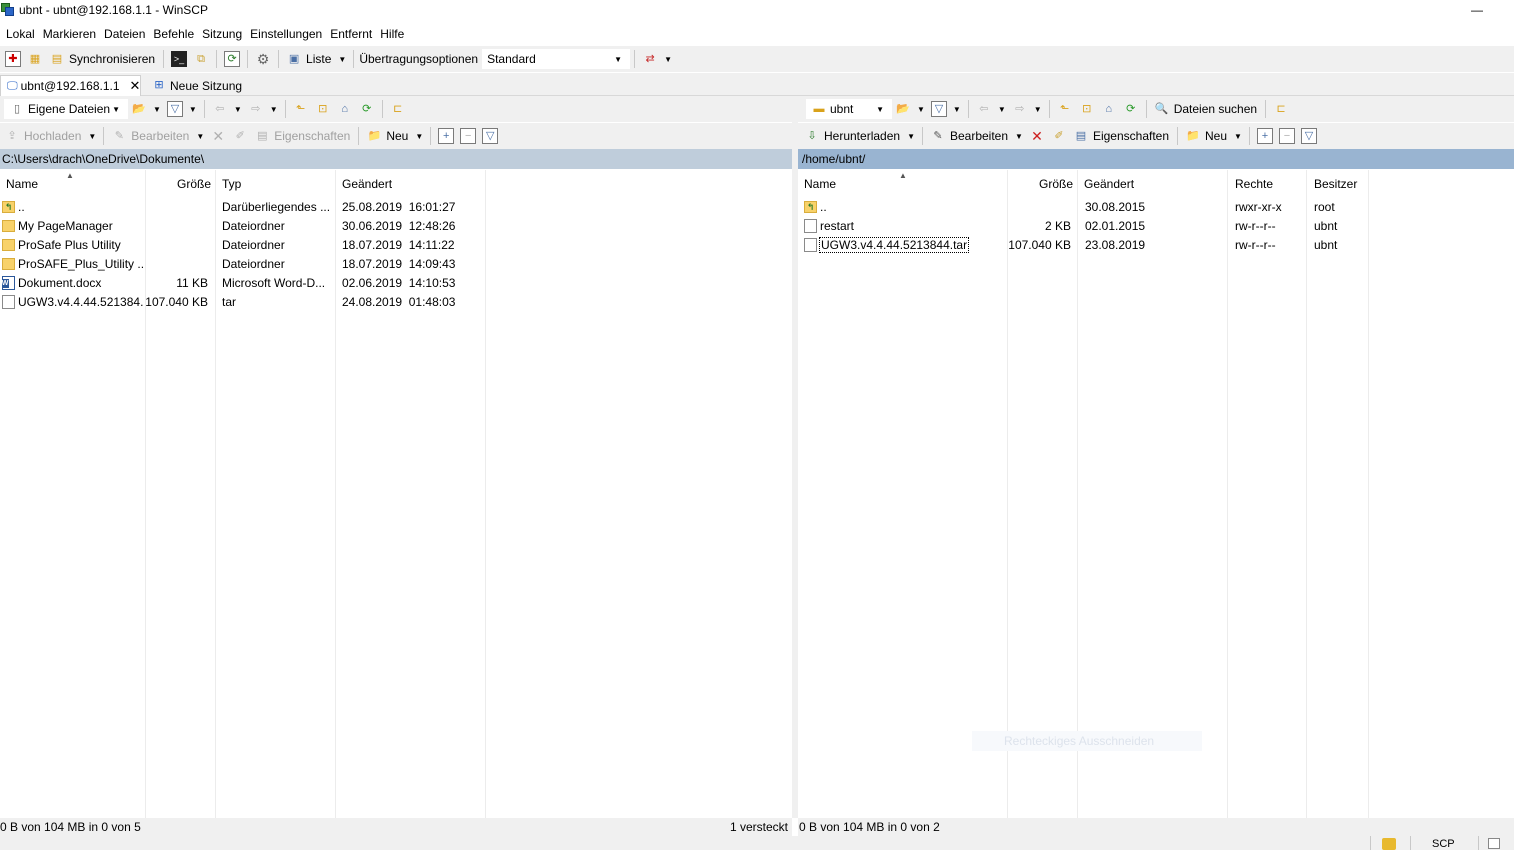 Image resolution: width=1514 pixels, height=850 pixels. I want to click on table-row: ↰.. 30.08.2015 rwxr-xr-x root, so click(1156, 206).